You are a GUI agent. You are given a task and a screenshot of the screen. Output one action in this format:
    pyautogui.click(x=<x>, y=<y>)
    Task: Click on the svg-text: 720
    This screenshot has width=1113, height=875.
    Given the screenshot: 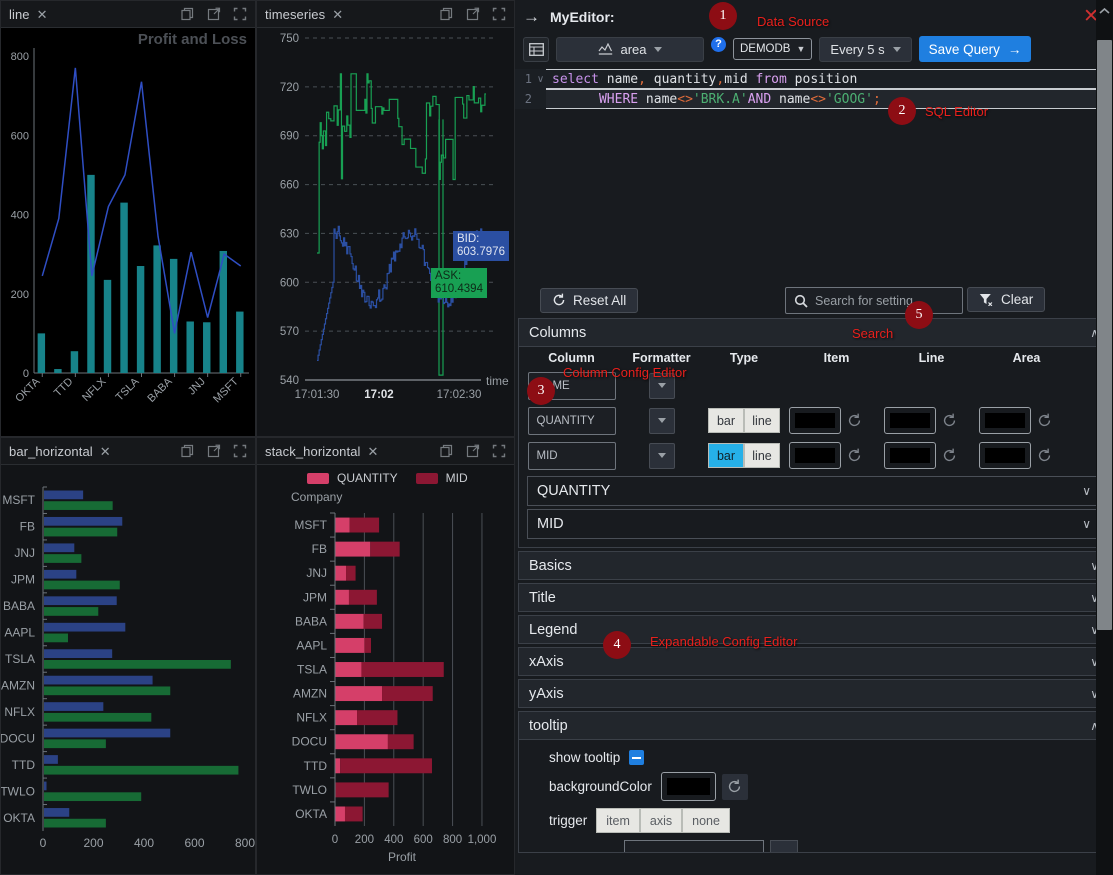 What is the action you would take?
    pyautogui.click(x=289, y=88)
    